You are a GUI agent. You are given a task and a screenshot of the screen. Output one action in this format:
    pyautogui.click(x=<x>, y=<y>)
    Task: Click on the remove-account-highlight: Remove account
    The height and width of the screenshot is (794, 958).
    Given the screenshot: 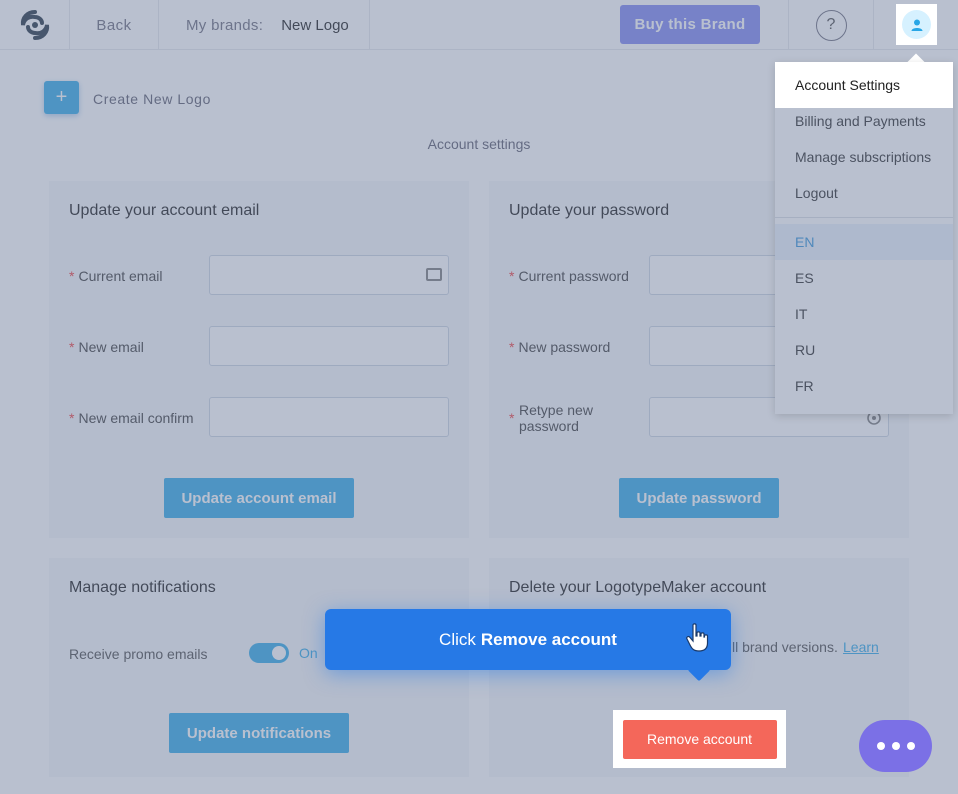 What is the action you would take?
    pyautogui.click(x=699, y=739)
    